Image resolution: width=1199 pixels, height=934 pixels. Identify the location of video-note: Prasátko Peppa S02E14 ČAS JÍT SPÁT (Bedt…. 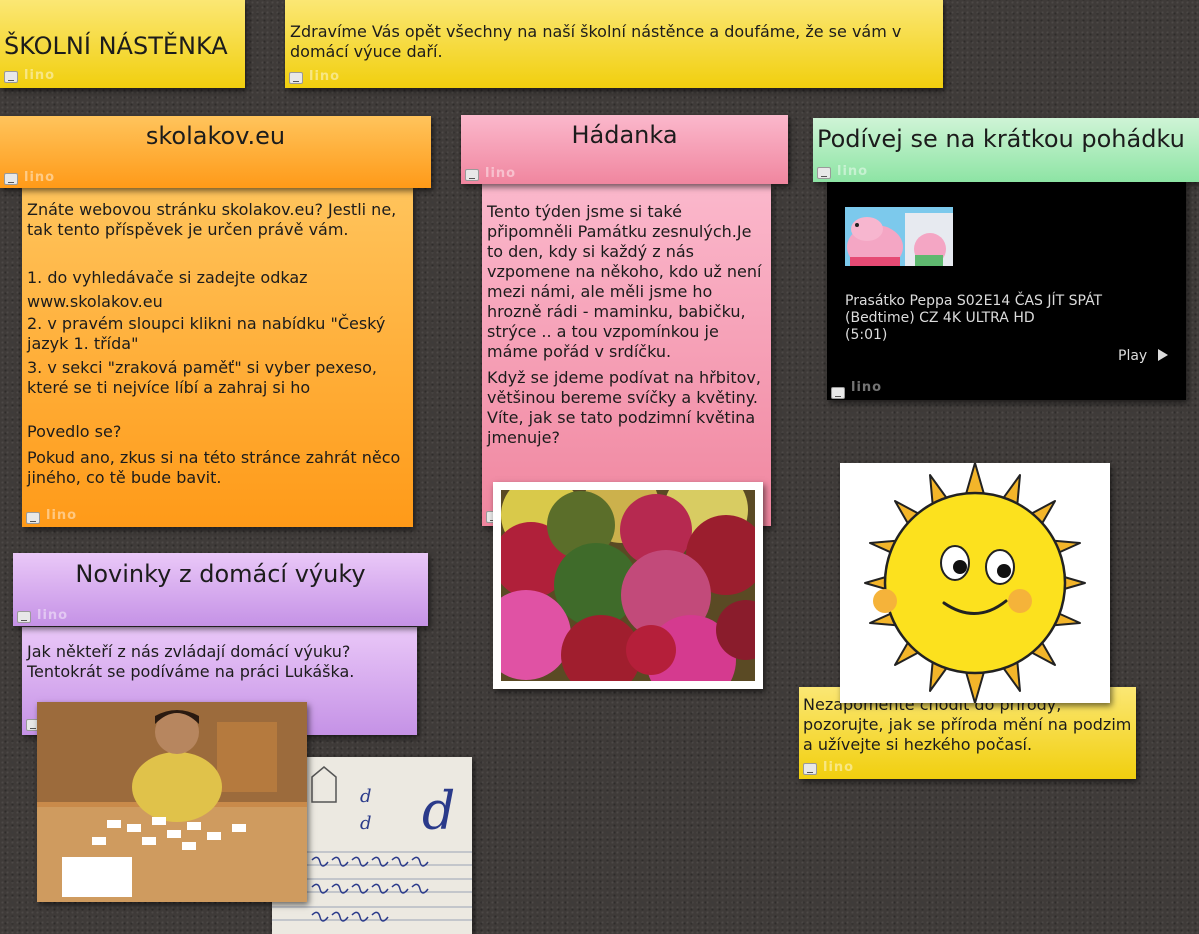
(1006, 290).